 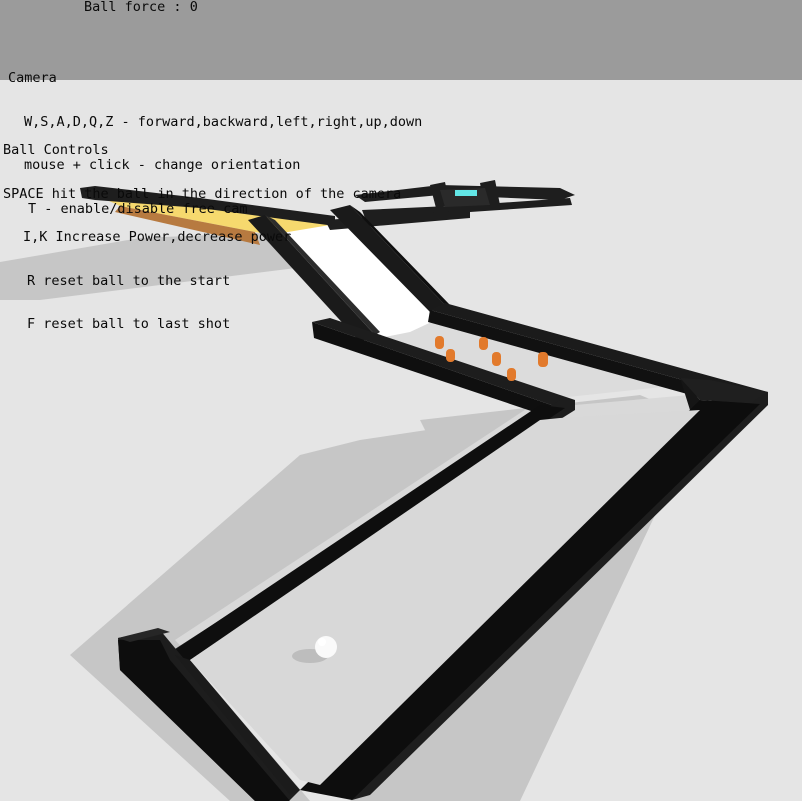 What do you see at coordinates (322, 642) in the screenshot?
I see `golf-ball-highlight` at bounding box center [322, 642].